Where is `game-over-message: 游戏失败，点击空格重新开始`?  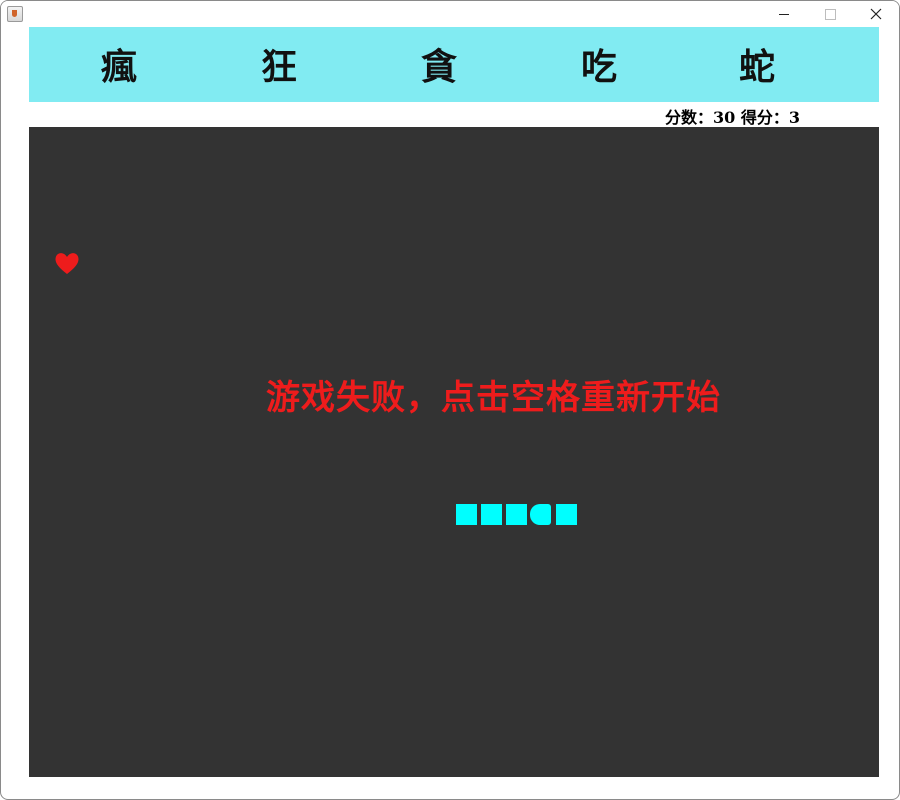
game-over-message: 游戏失败，点击空格重新开始 is located at coordinates (493, 398).